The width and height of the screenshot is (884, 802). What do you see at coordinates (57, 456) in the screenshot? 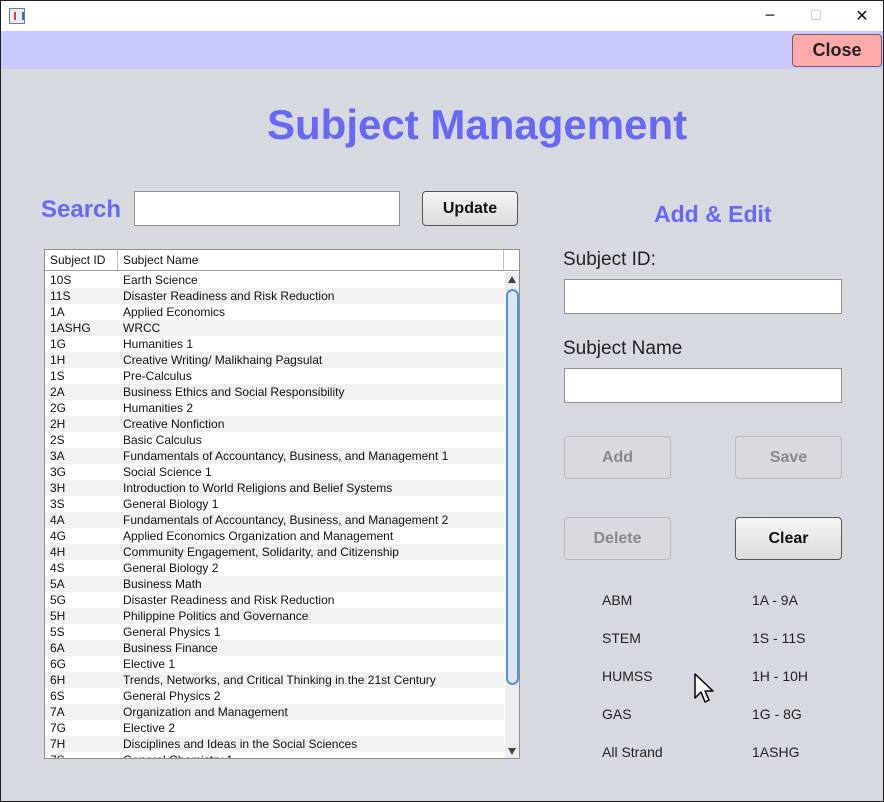
I see `subject-id-cell: 3A` at bounding box center [57, 456].